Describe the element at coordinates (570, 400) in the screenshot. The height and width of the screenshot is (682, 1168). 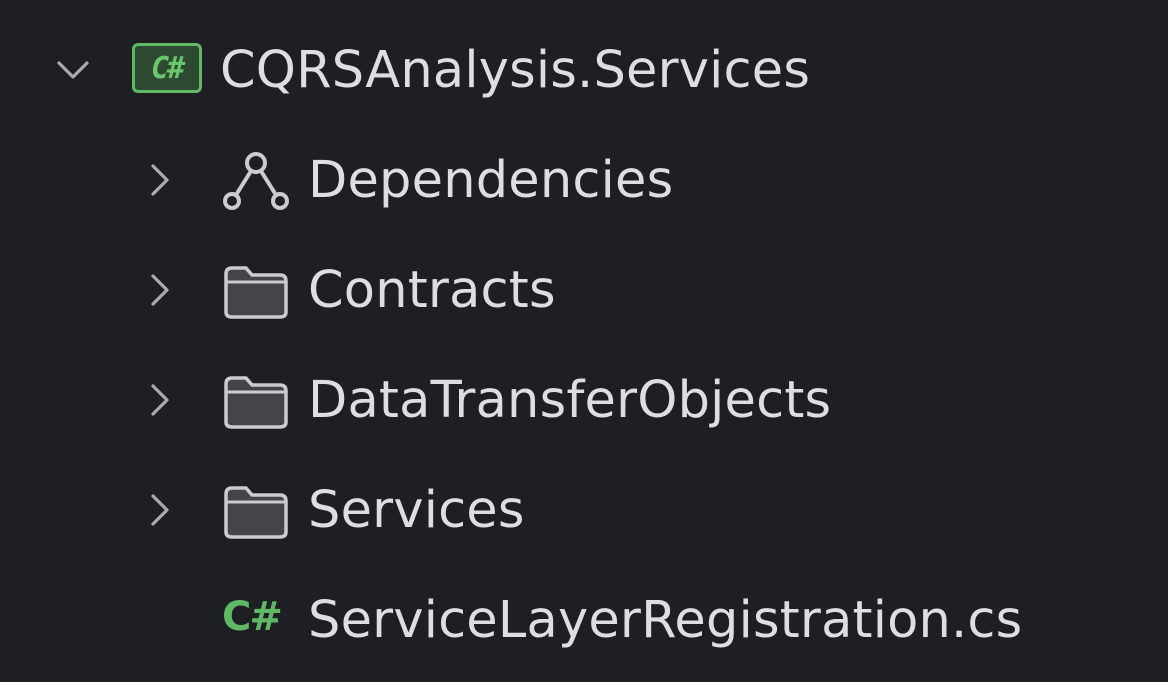
I see `tree-item-label: DataTransferObjects` at that location.